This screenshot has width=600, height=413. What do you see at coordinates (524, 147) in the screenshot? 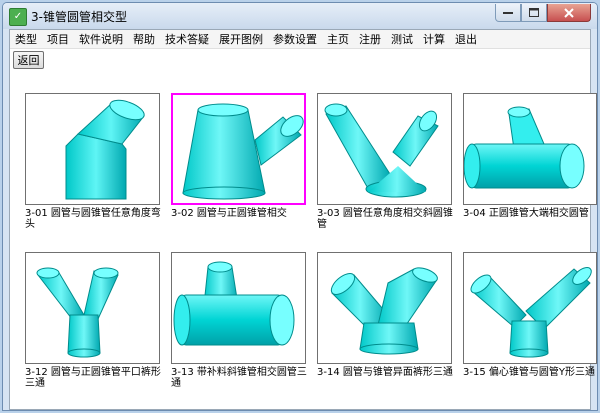
I see `cone-tee-icon` at bounding box center [524, 147].